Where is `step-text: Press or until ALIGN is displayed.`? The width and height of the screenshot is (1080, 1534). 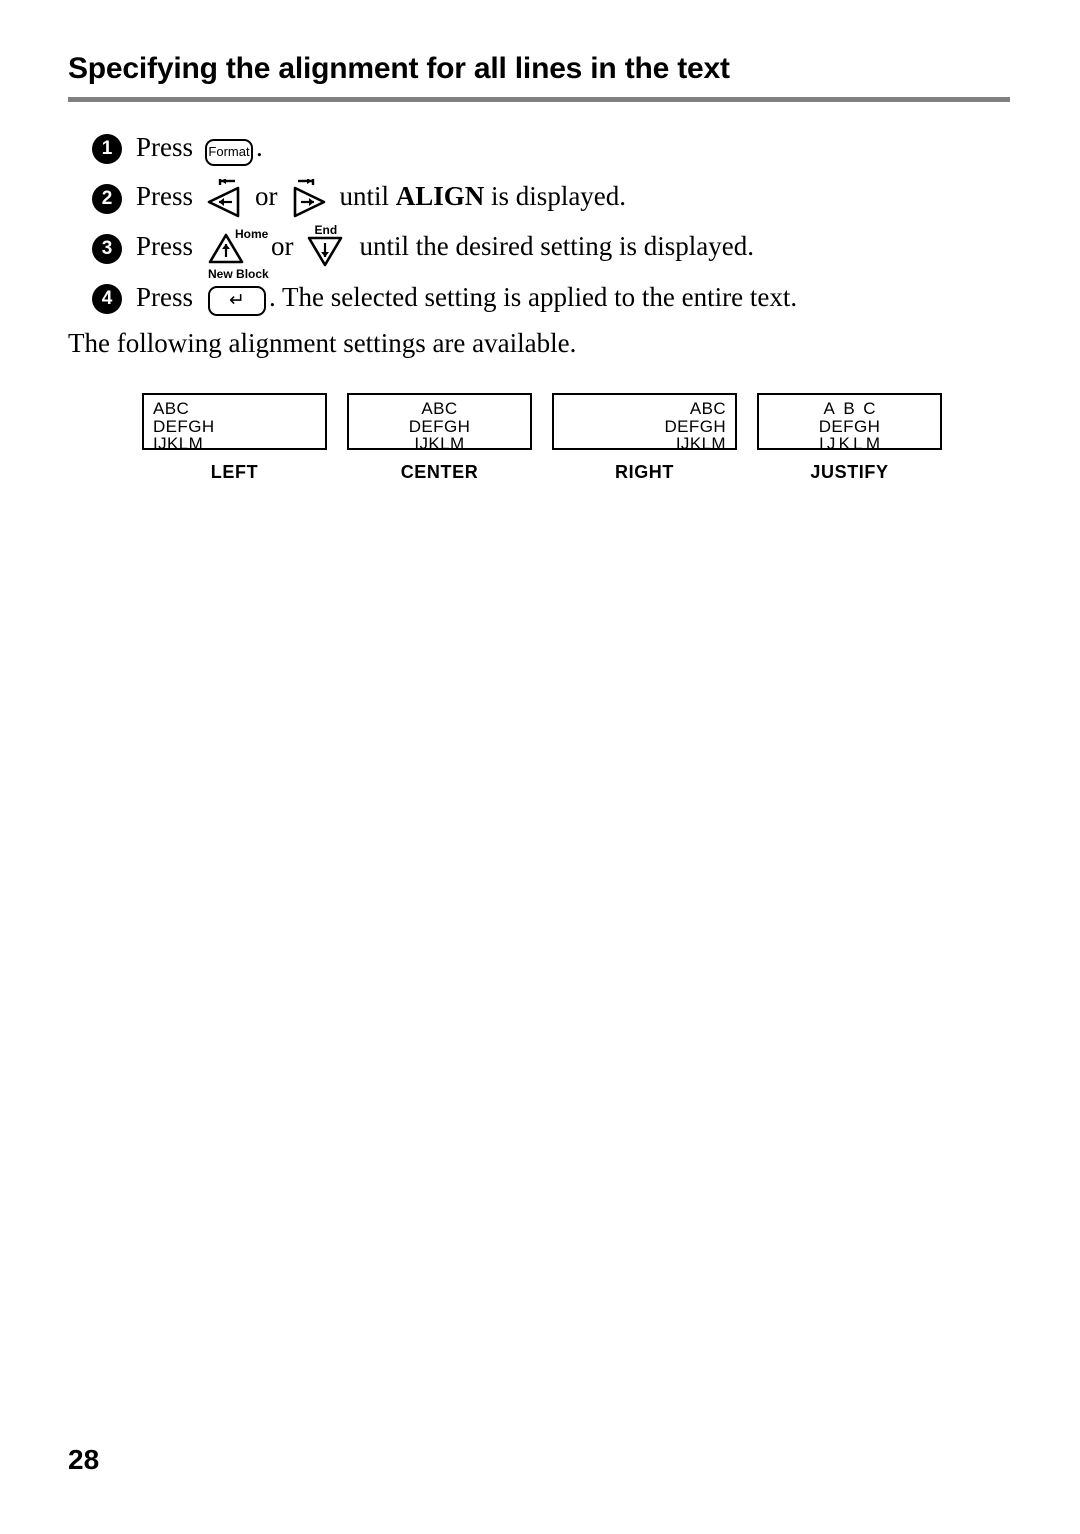 step-text: Press or until ALIGN is displayed. is located at coordinates (381, 199).